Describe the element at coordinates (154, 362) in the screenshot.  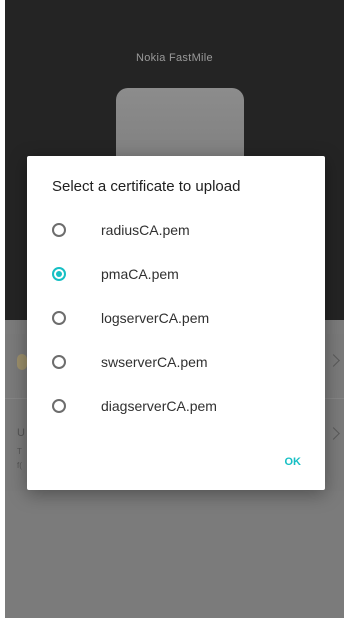
I see `option-label: swserverCA.pem` at that location.